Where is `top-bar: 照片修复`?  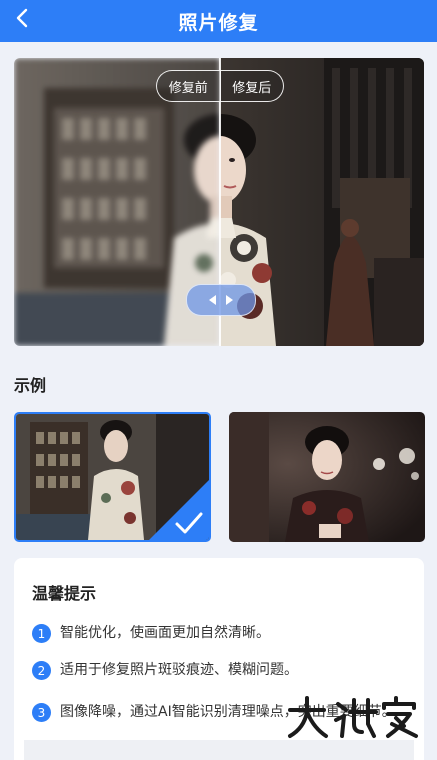
top-bar: 照片修复 is located at coordinates (218, 21).